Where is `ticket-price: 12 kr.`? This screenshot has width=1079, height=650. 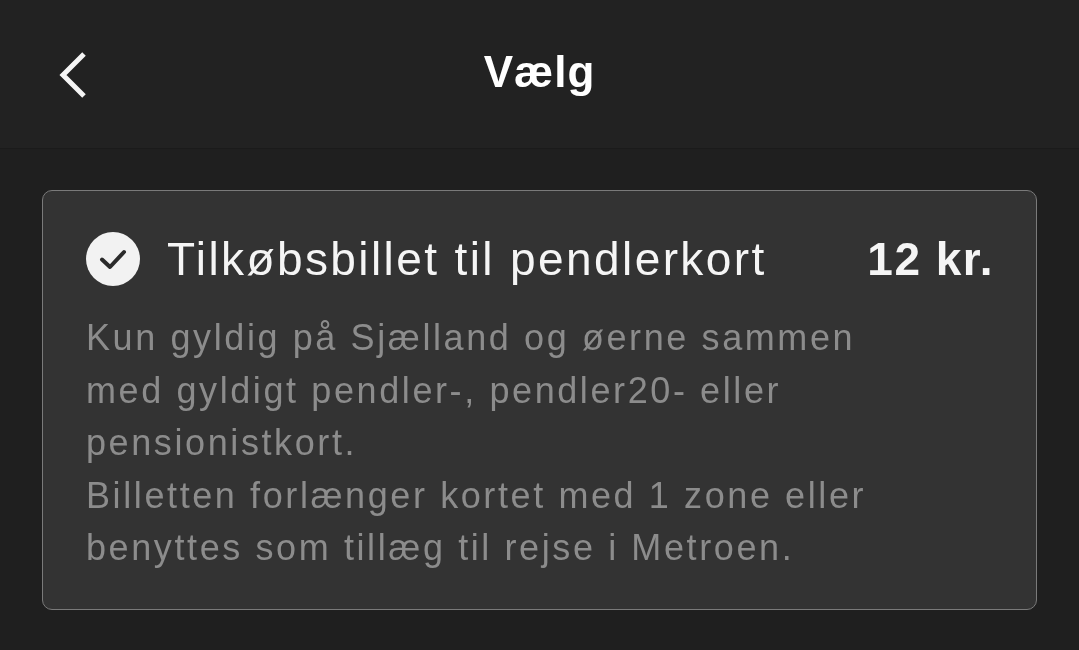
ticket-price: 12 kr. is located at coordinates (930, 259).